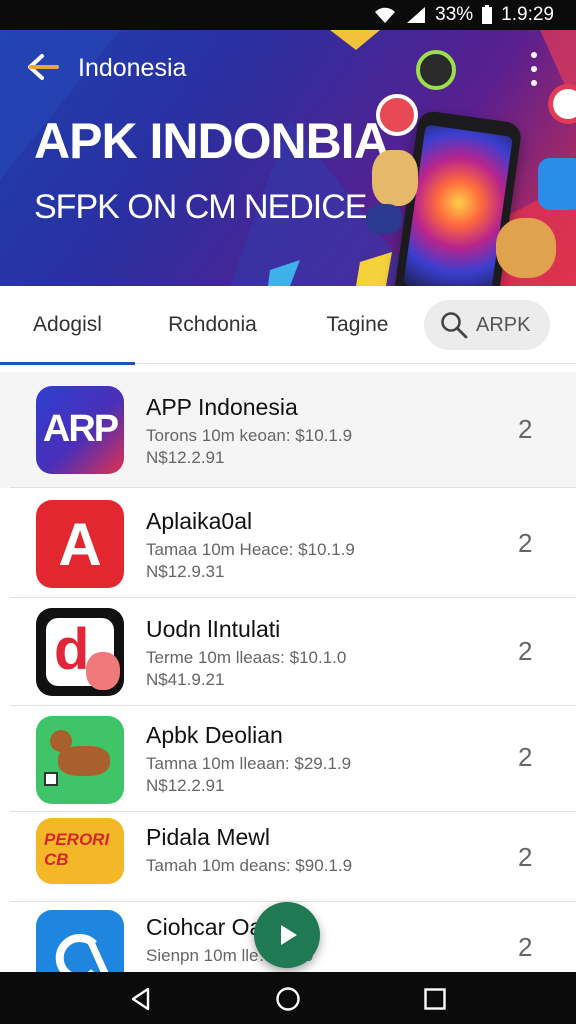 Image resolution: width=576 pixels, height=1024 pixels. I want to click on app-icon-ciohcar, so click(80, 941).